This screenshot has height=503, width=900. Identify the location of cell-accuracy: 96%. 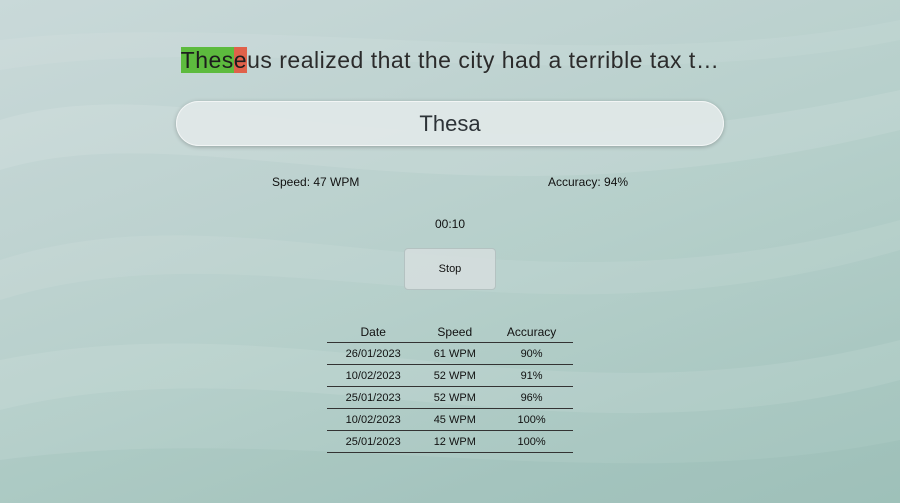
(531, 397).